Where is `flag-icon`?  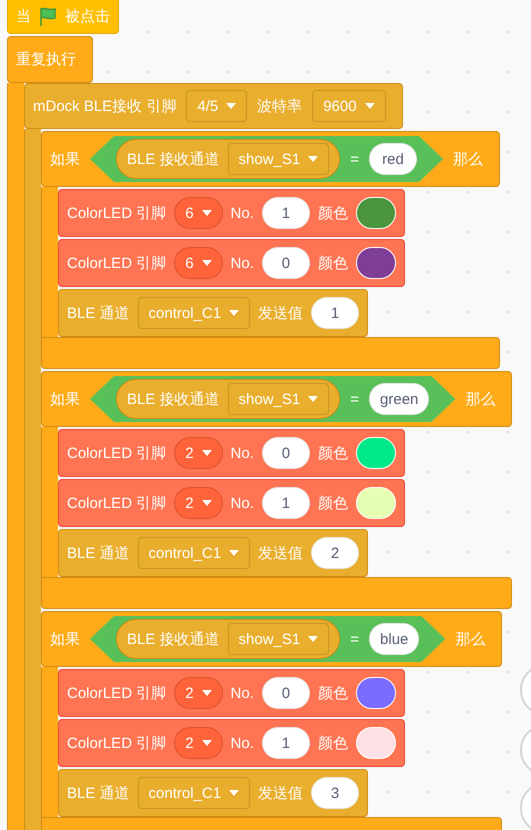 flag-icon is located at coordinates (48, 16).